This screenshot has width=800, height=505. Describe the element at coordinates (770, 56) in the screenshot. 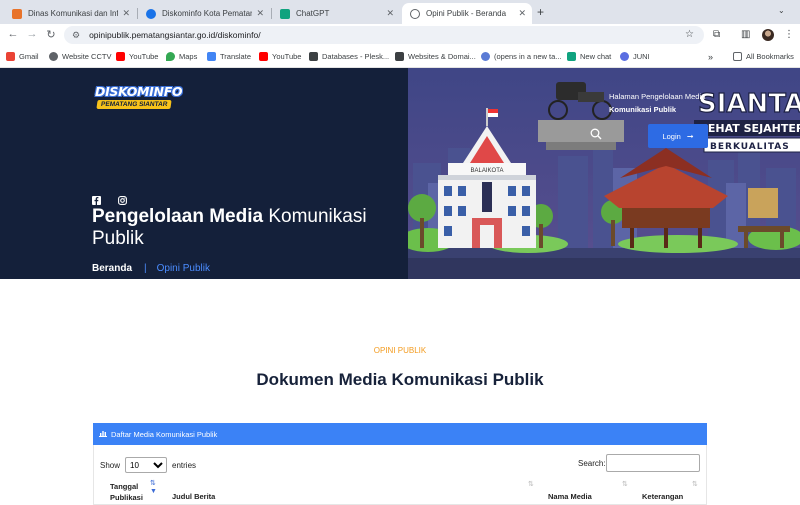

I see `all-bookmarks-label: All Bookmarks` at that location.